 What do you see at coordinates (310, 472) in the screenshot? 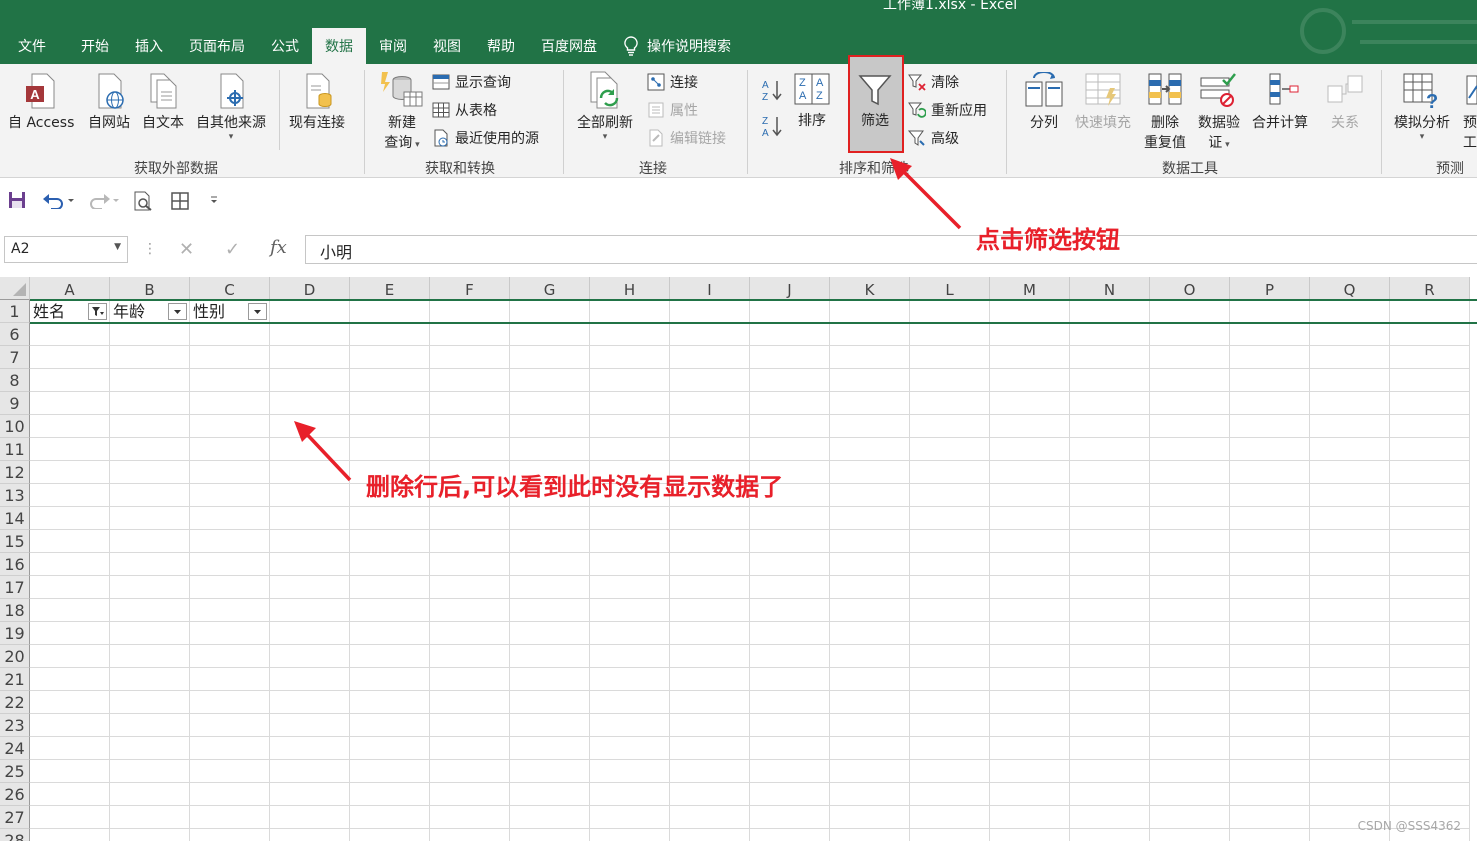
I see `cell-d12` at bounding box center [310, 472].